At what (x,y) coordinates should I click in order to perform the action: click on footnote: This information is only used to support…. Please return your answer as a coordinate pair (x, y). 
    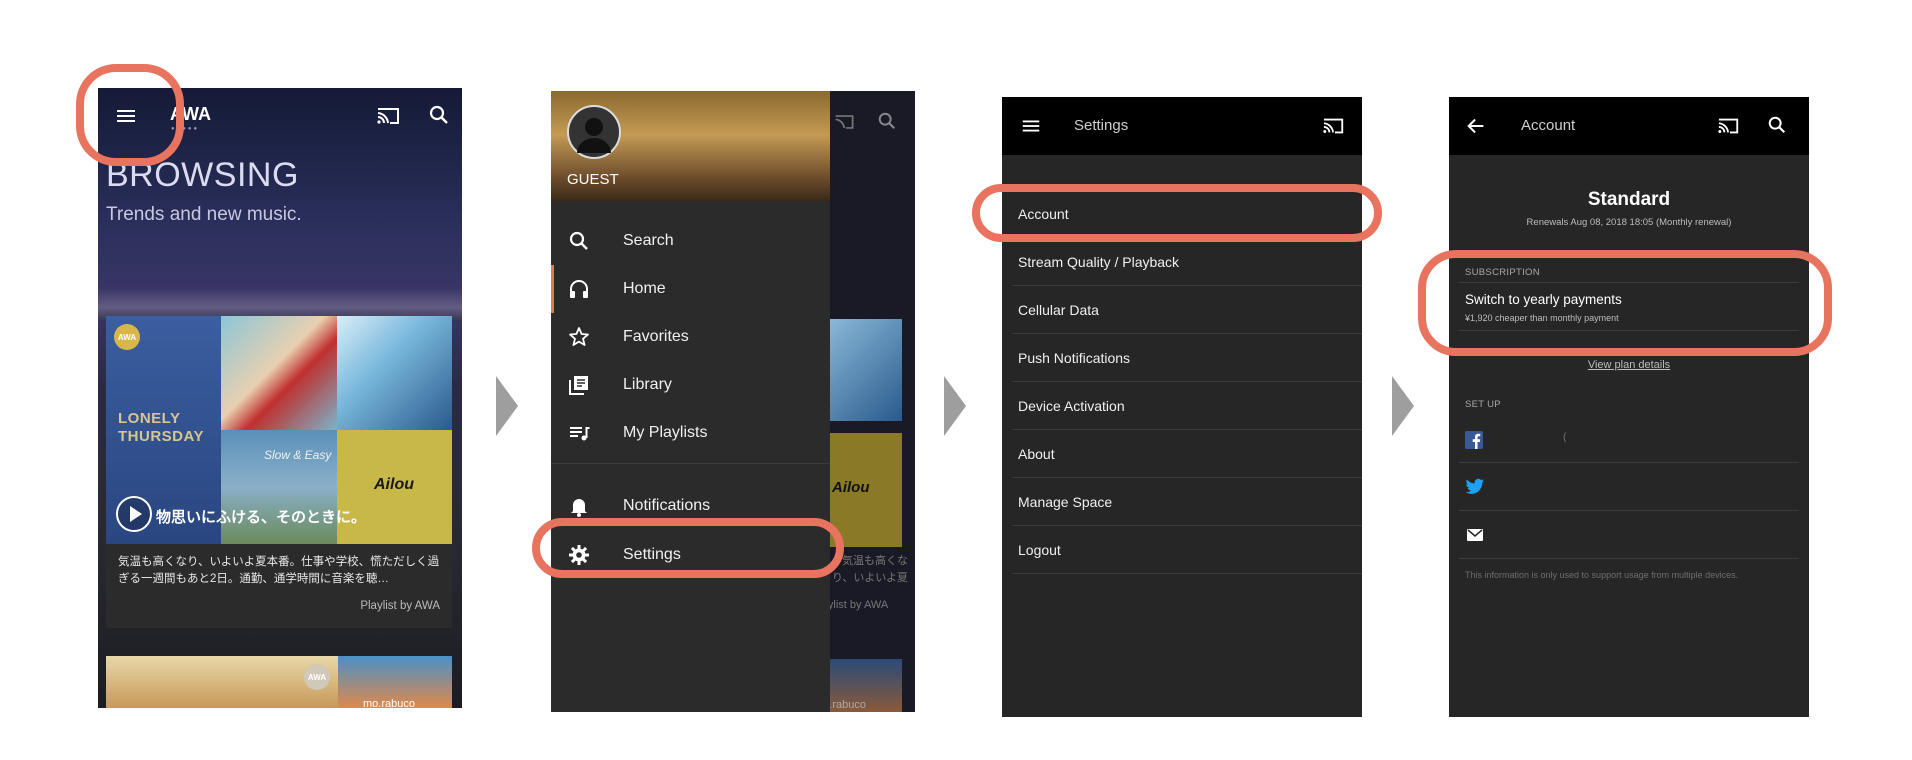
    Looking at the image, I should click on (1602, 575).